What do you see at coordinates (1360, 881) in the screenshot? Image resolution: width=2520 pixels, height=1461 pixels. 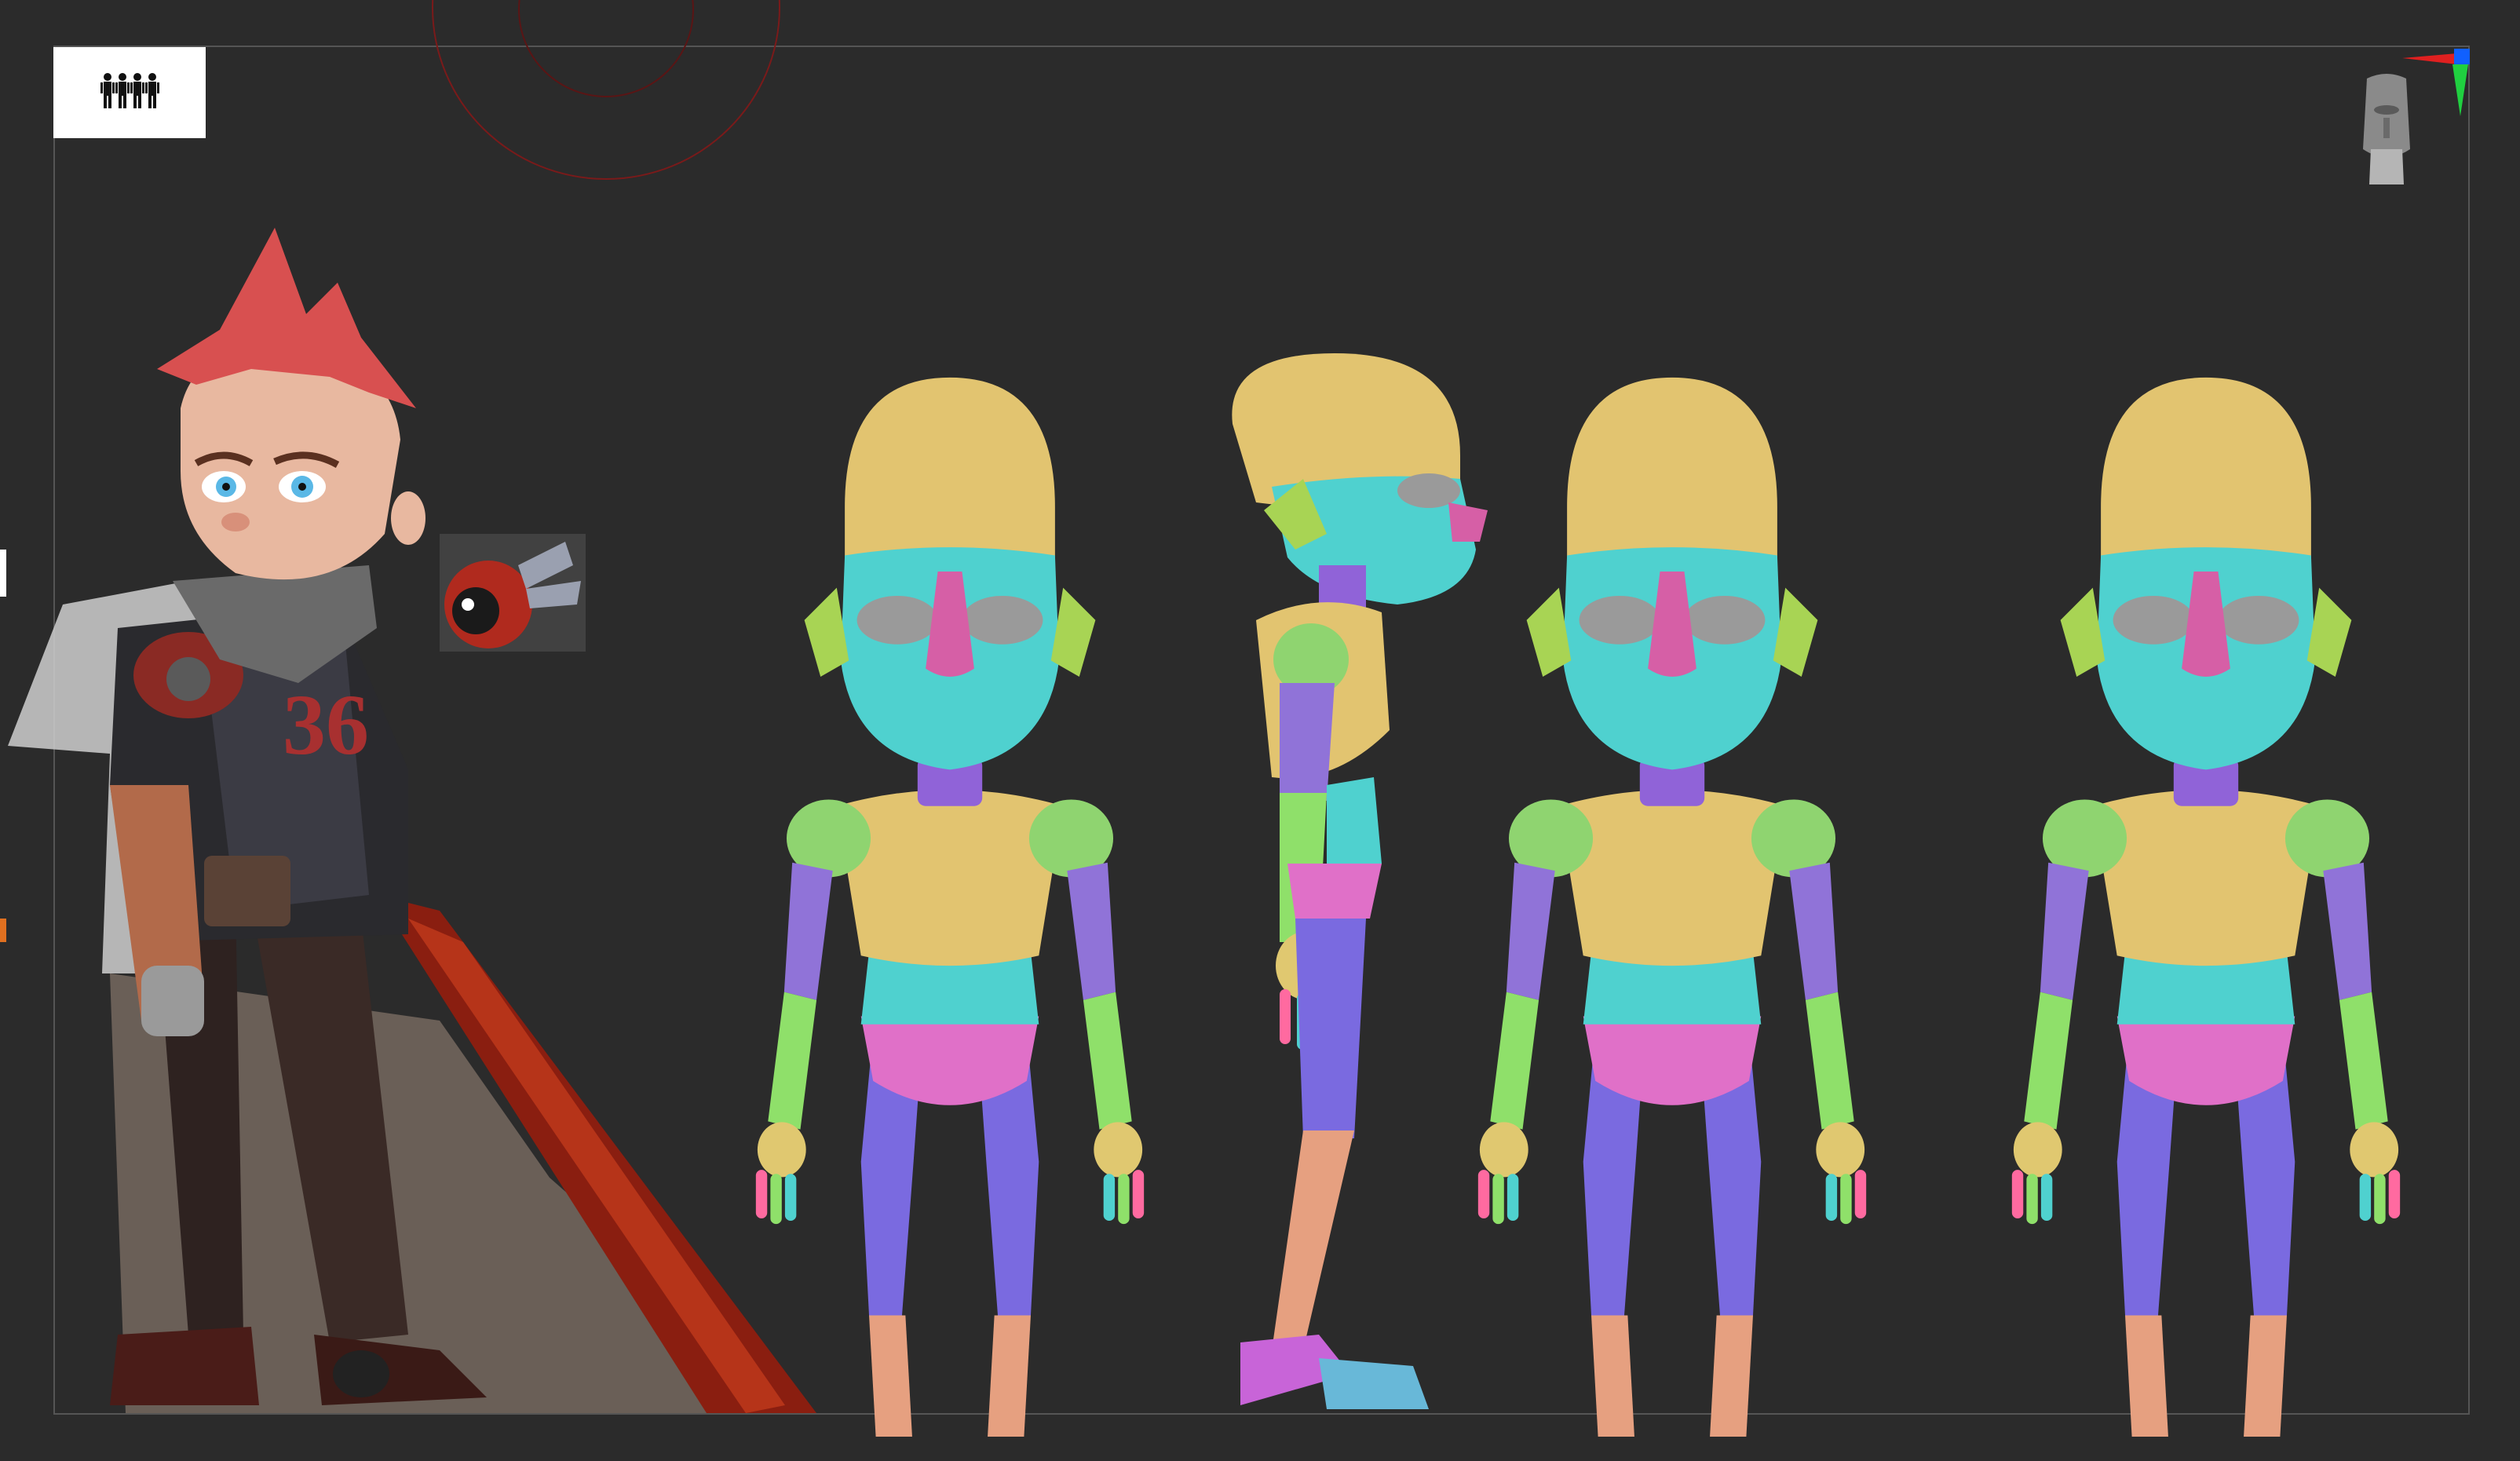 I see `model-side-view` at bounding box center [1360, 881].